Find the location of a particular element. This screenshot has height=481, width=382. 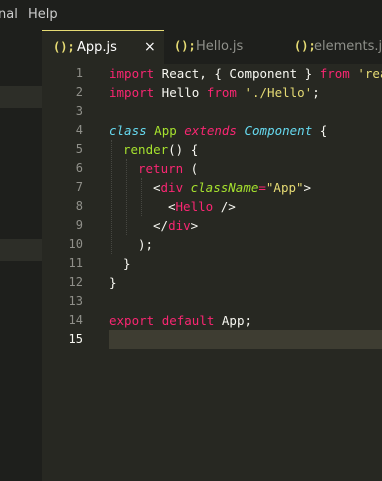

code-text: { is located at coordinates (320, 130).